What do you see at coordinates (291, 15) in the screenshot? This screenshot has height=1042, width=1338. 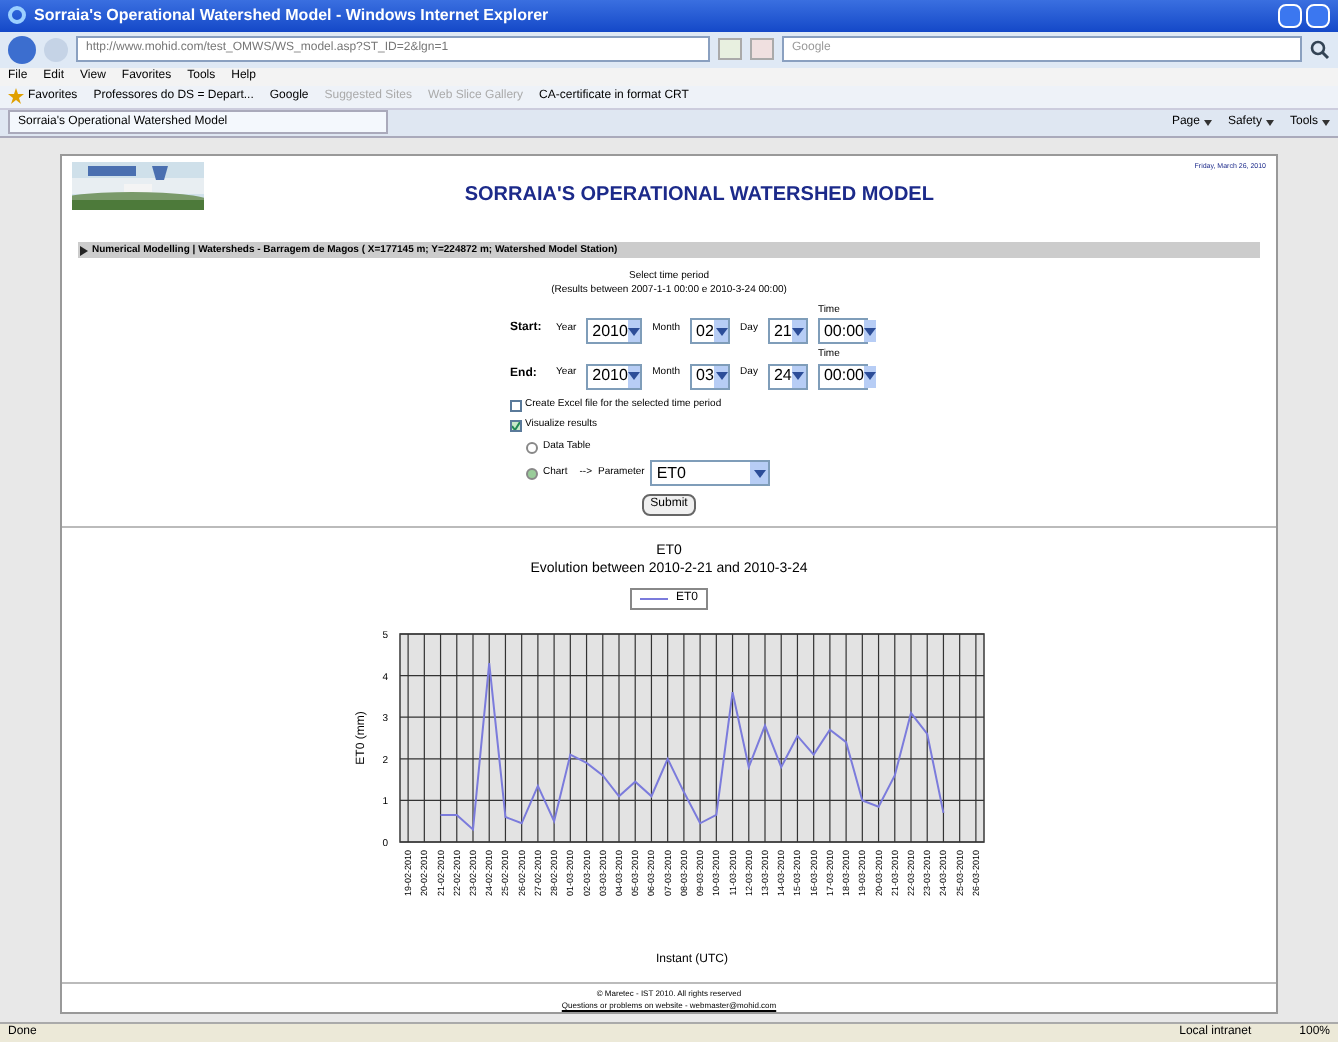 I see `window-title: Sorraia's Operational Watershed Model - Windows Internet Explorer` at bounding box center [291, 15].